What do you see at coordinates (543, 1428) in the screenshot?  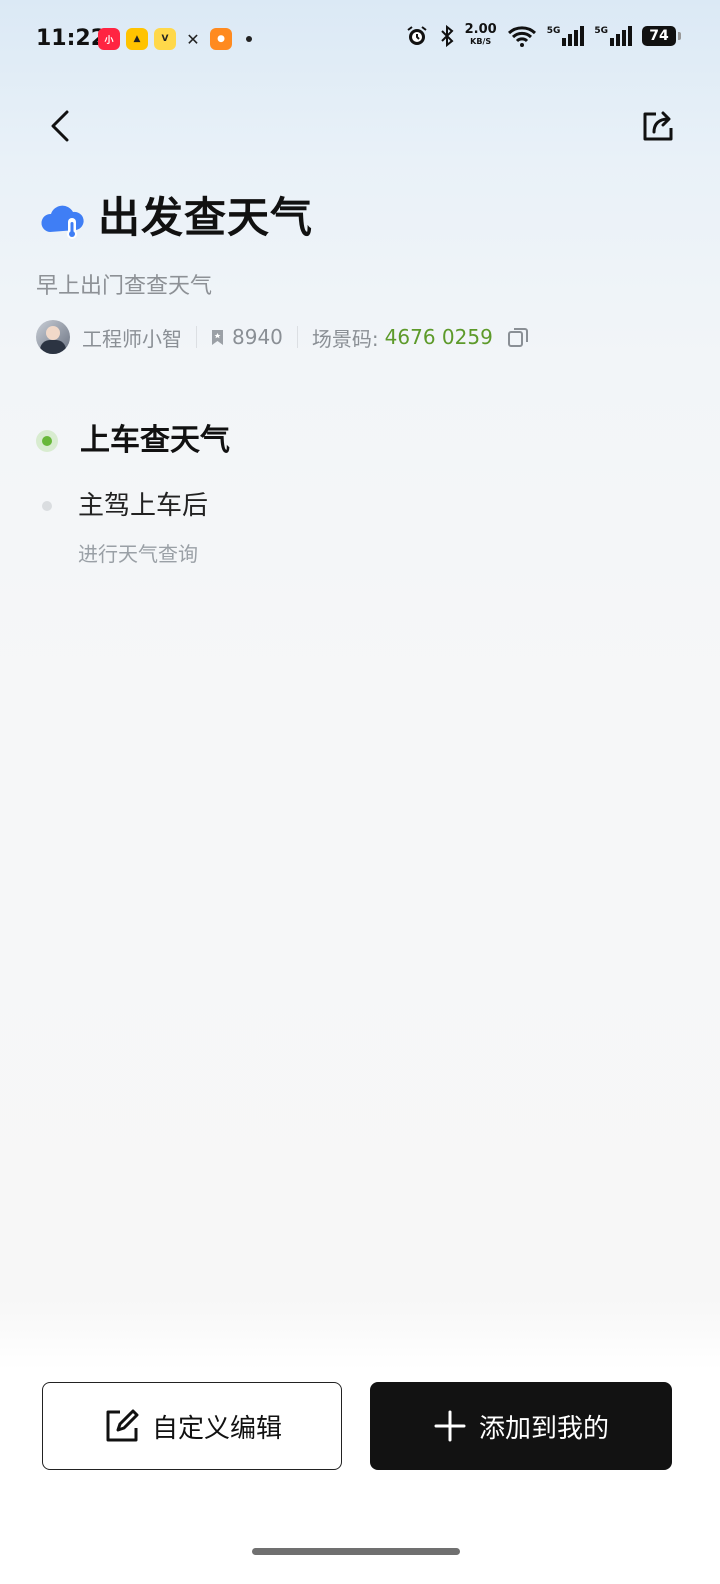 I see `add-to-mine-label: 添加到我的` at bounding box center [543, 1428].